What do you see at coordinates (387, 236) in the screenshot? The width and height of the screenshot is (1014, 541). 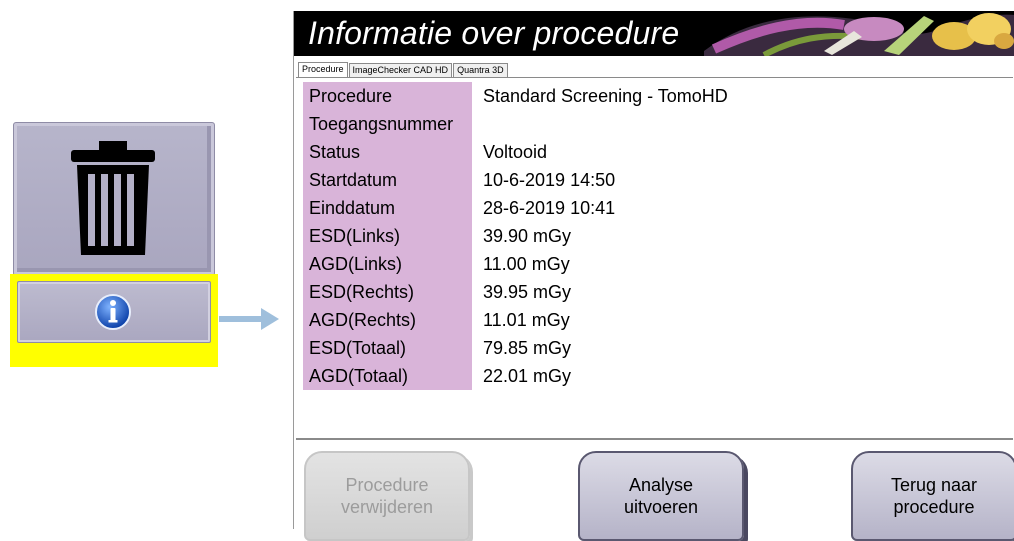 I see `row-label: ESD(Links)` at bounding box center [387, 236].